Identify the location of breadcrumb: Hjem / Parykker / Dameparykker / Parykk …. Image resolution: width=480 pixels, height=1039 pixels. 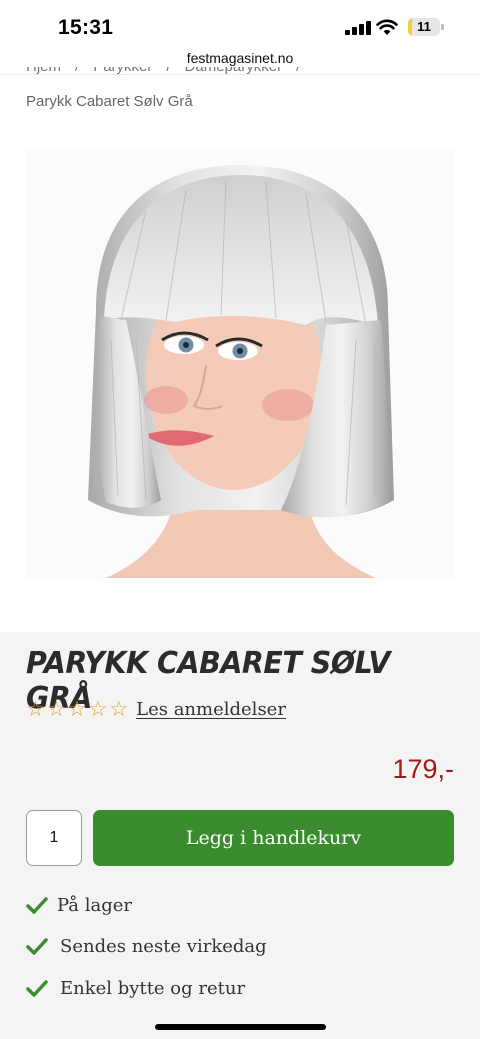
(246, 90).